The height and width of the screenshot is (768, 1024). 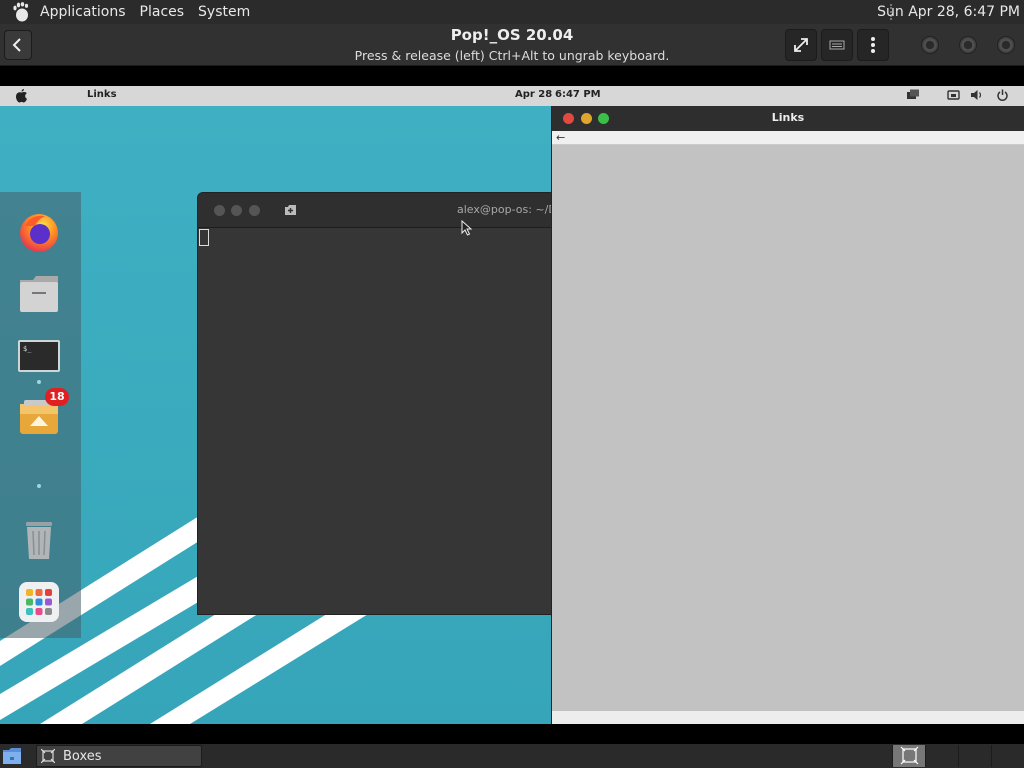 I want to click on network-icon, so click(x=953, y=95).